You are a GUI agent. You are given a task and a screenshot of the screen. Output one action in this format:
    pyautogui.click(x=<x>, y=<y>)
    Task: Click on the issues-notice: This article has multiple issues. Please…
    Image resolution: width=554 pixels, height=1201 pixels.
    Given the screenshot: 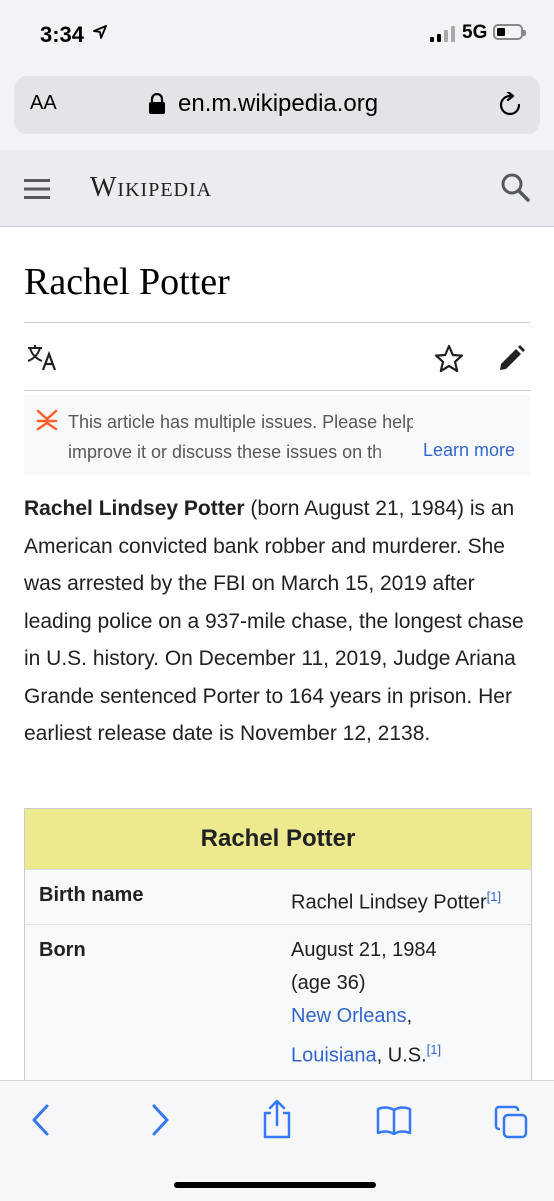 What is the action you would take?
    pyautogui.click(x=277, y=435)
    